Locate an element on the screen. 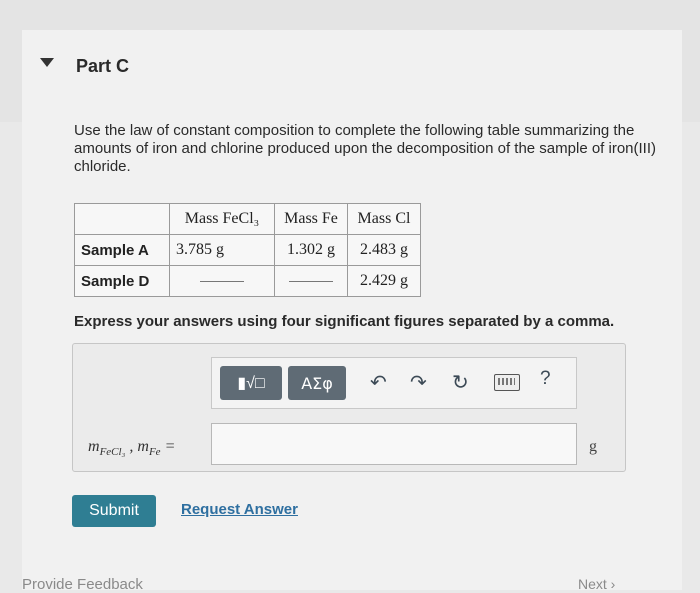  provide-feedback-link: Provide Feedback is located at coordinates (82, 584).